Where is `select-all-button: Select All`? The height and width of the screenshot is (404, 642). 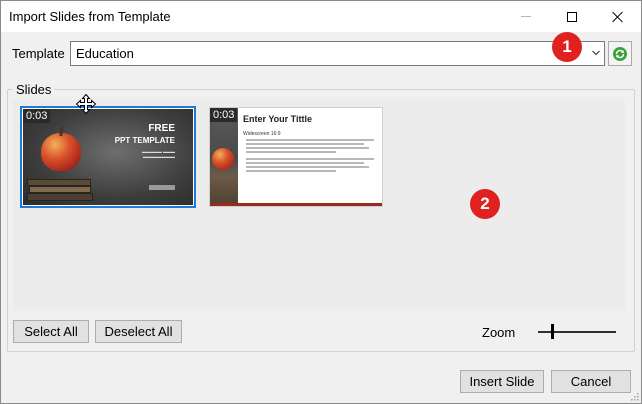 select-all-button: Select All is located at coordinates (51, 331).